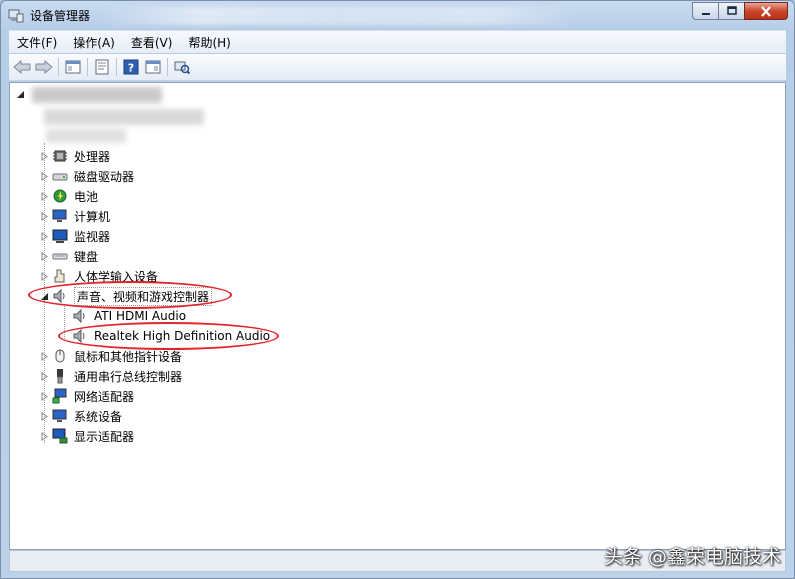  What do you see at coordinates (397, 41) in the screenshot?
I see `menu-bar: 文件(F) 操作(A) 查看(V) 帮助(H)` at bounding box center [397, 41].